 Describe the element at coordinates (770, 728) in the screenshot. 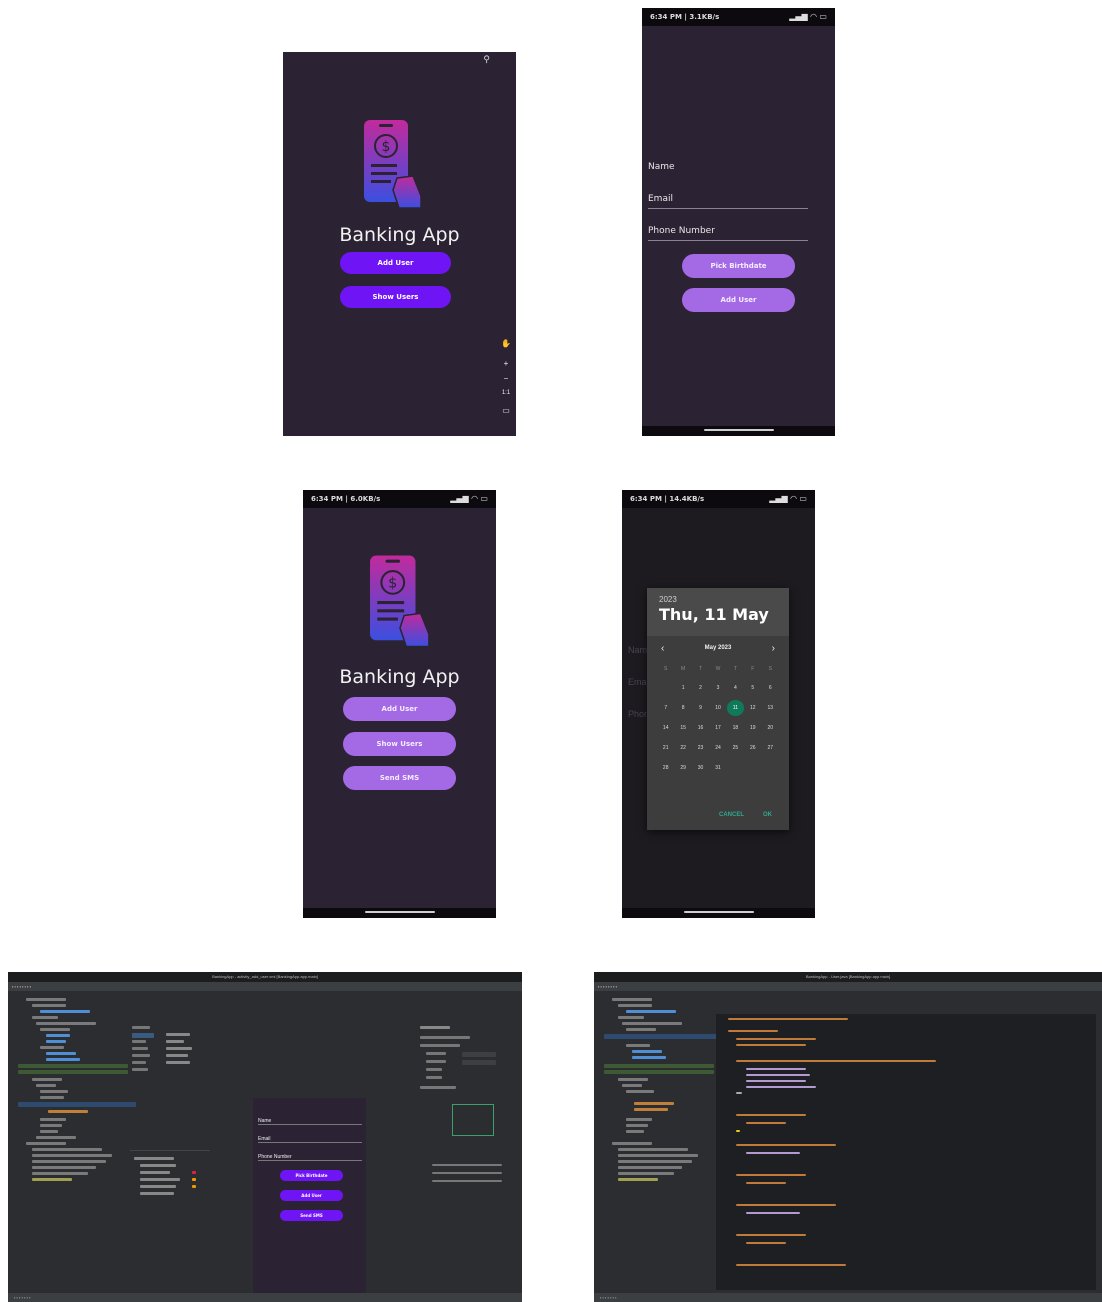

I see `day-cell: 20` at that location.